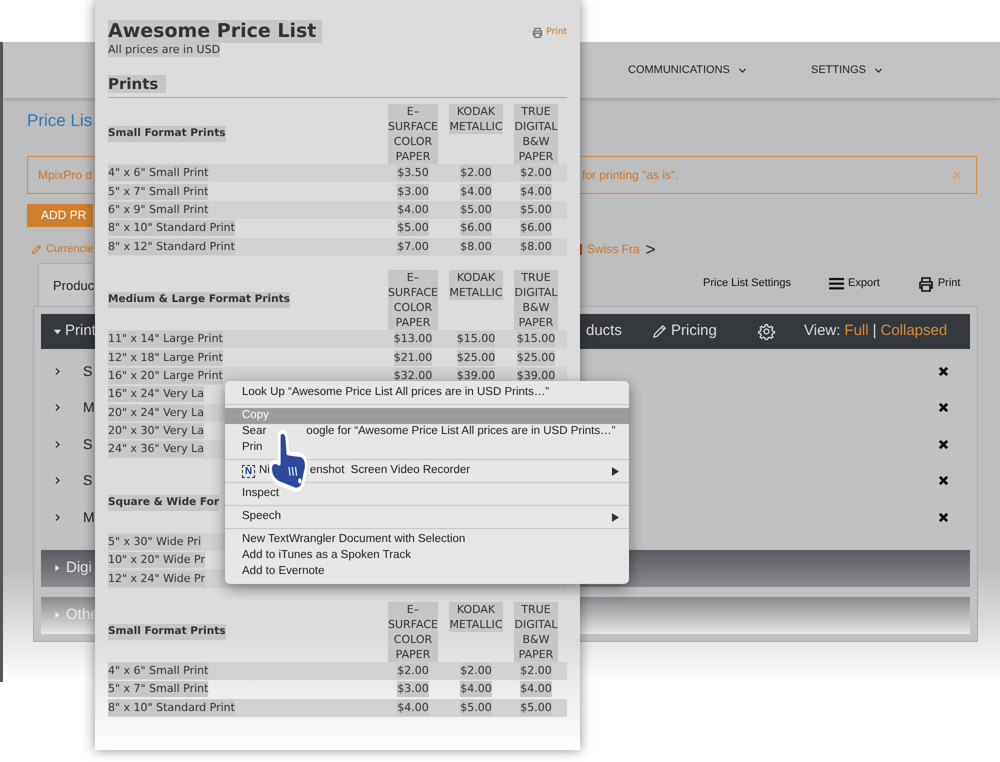  Describe the element at coordinates (396, 392) in the screenshot. I see `menu-item-text: Look Up “Awesome Price List All prices are in USD Prints…”` at that location.